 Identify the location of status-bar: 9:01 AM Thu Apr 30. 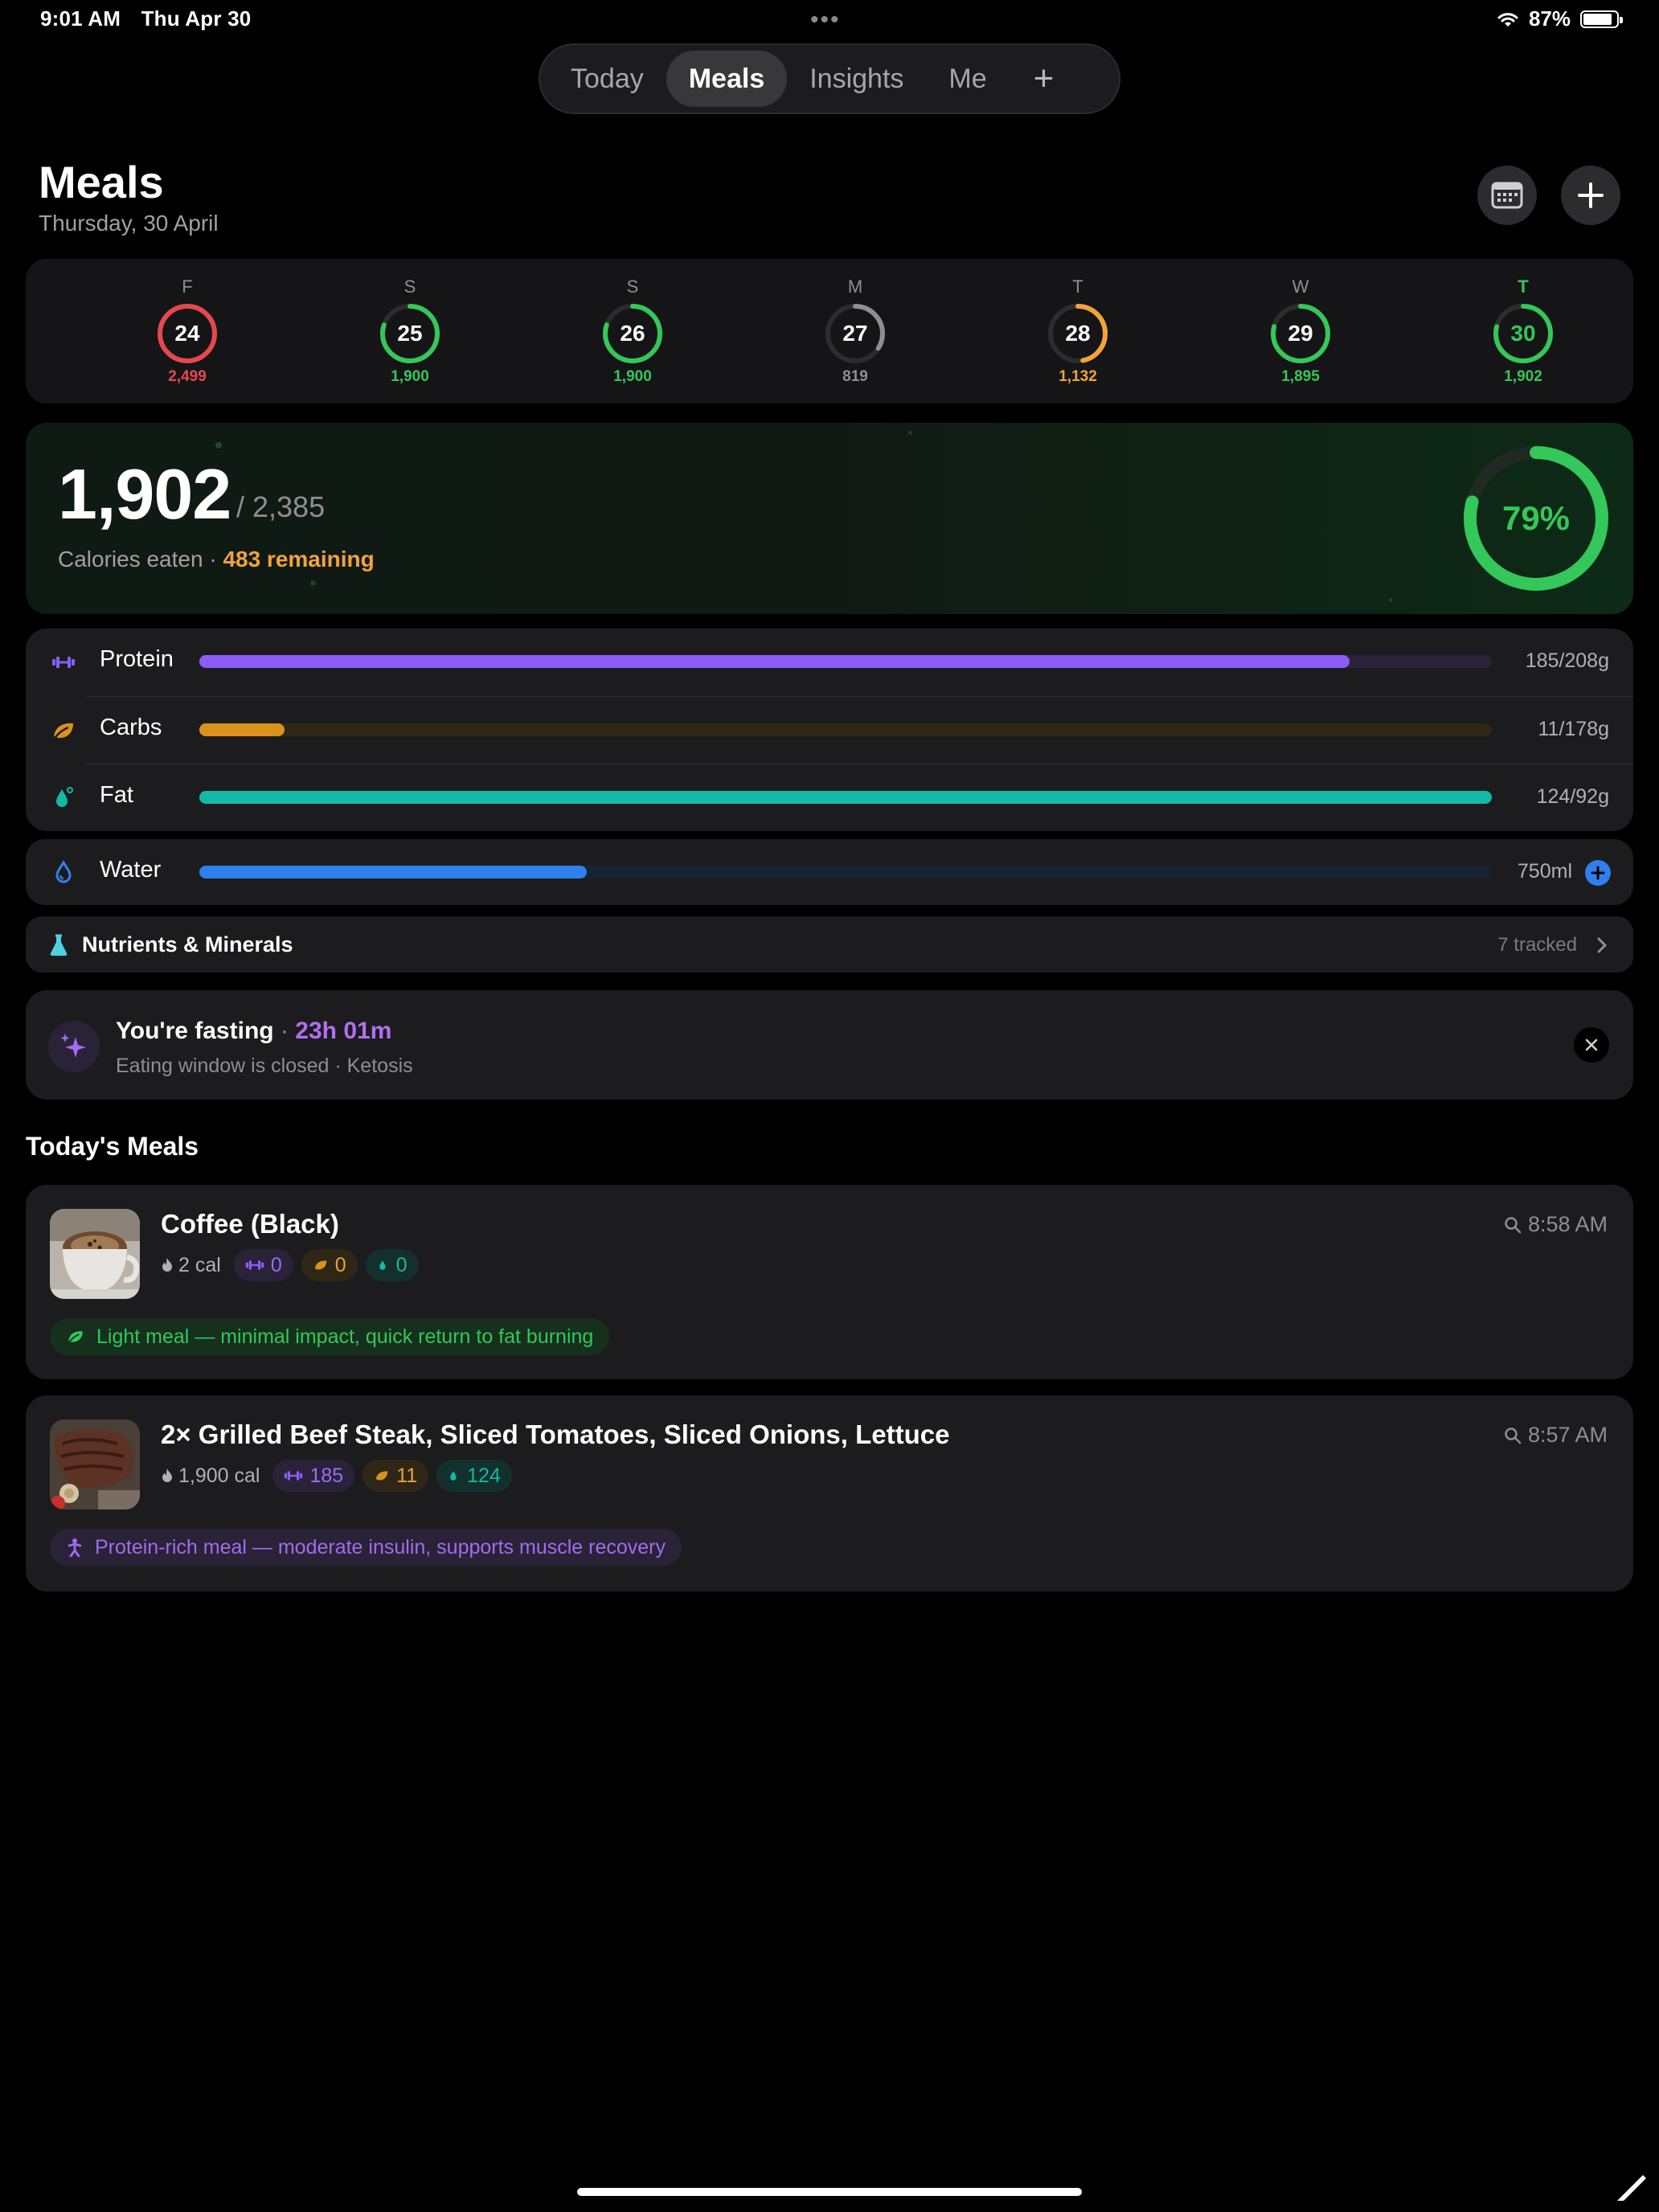
(152, 18).